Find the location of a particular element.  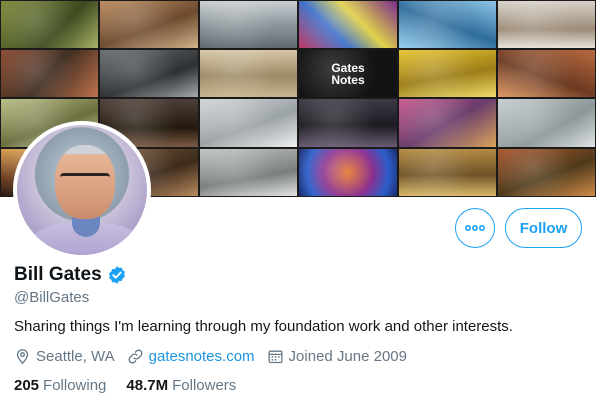

followers-label: Followers is located at coordinates (204, 385).